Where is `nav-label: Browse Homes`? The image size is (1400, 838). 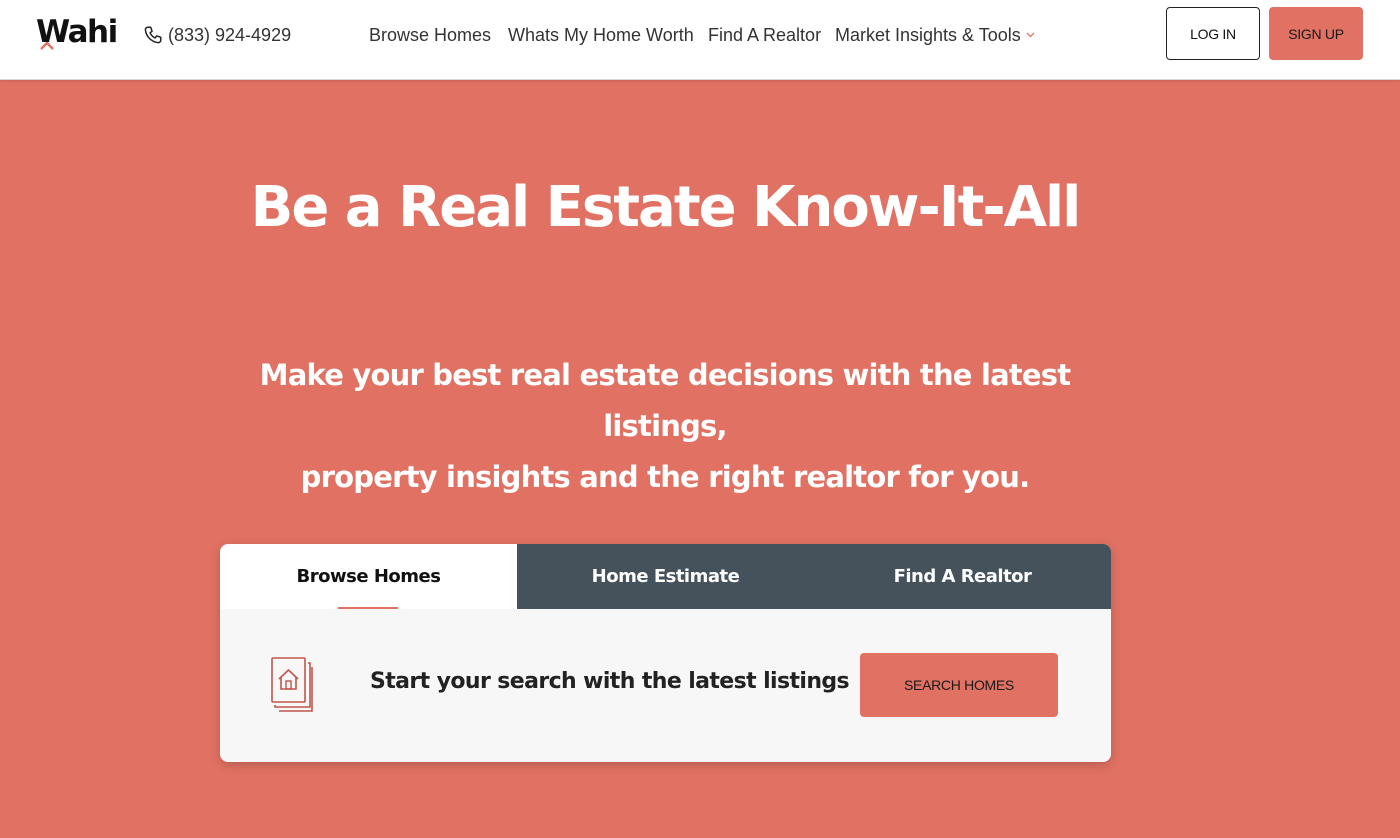 nav-label: Browse Homes is located at coordinates (430, 34).